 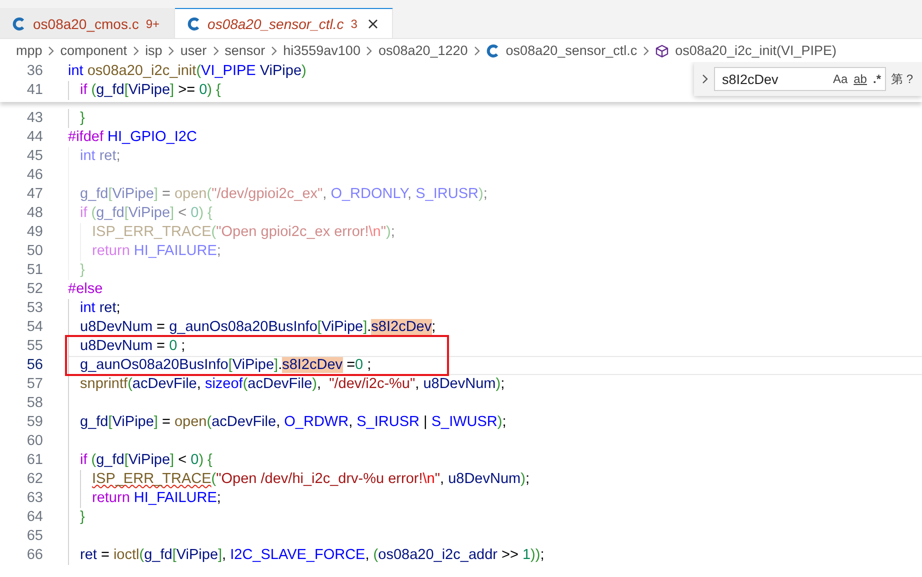 I want to click on line-number: 54, so click(x=34, y=327).